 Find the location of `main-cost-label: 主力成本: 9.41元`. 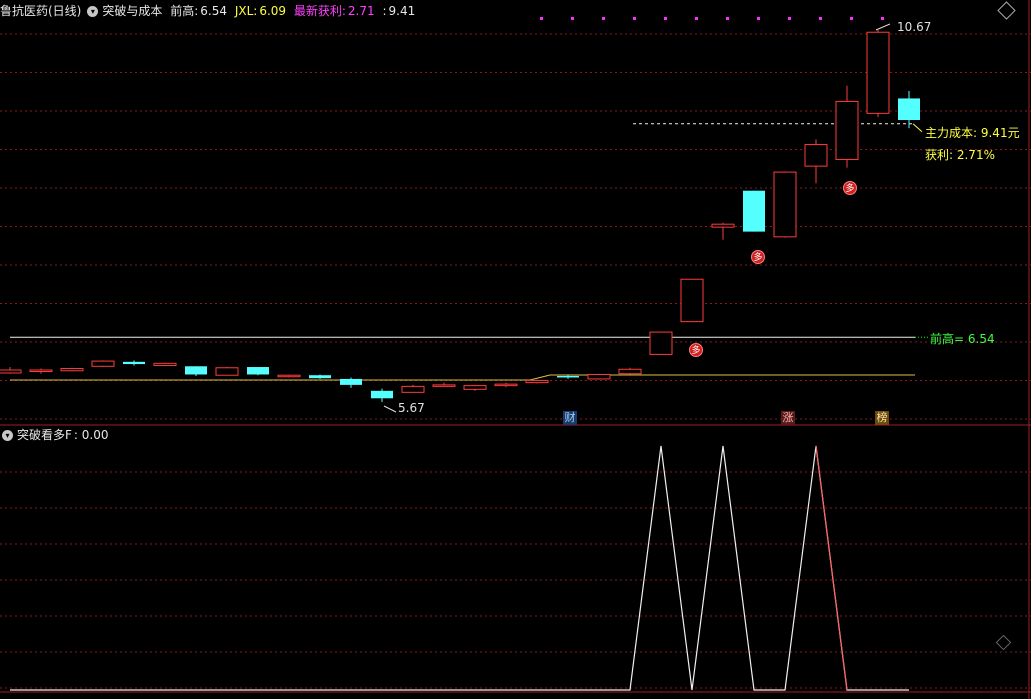

main-cost-label: 主力成本: 9.41元 is located at coordinates (972, 133).